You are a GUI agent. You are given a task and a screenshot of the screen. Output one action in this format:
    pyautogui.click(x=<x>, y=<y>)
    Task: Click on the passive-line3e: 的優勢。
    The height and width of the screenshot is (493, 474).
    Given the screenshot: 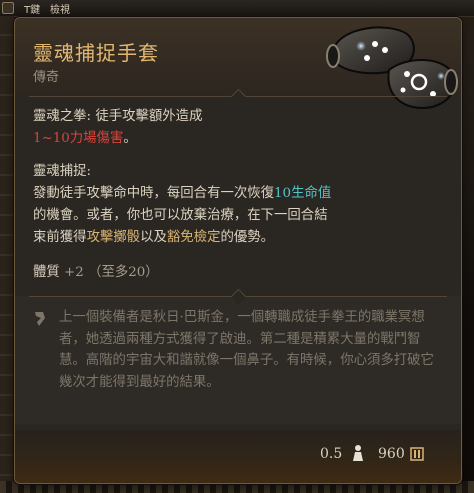 What is the action you would take?
    pyautogui.click(x=247, y=237)
    